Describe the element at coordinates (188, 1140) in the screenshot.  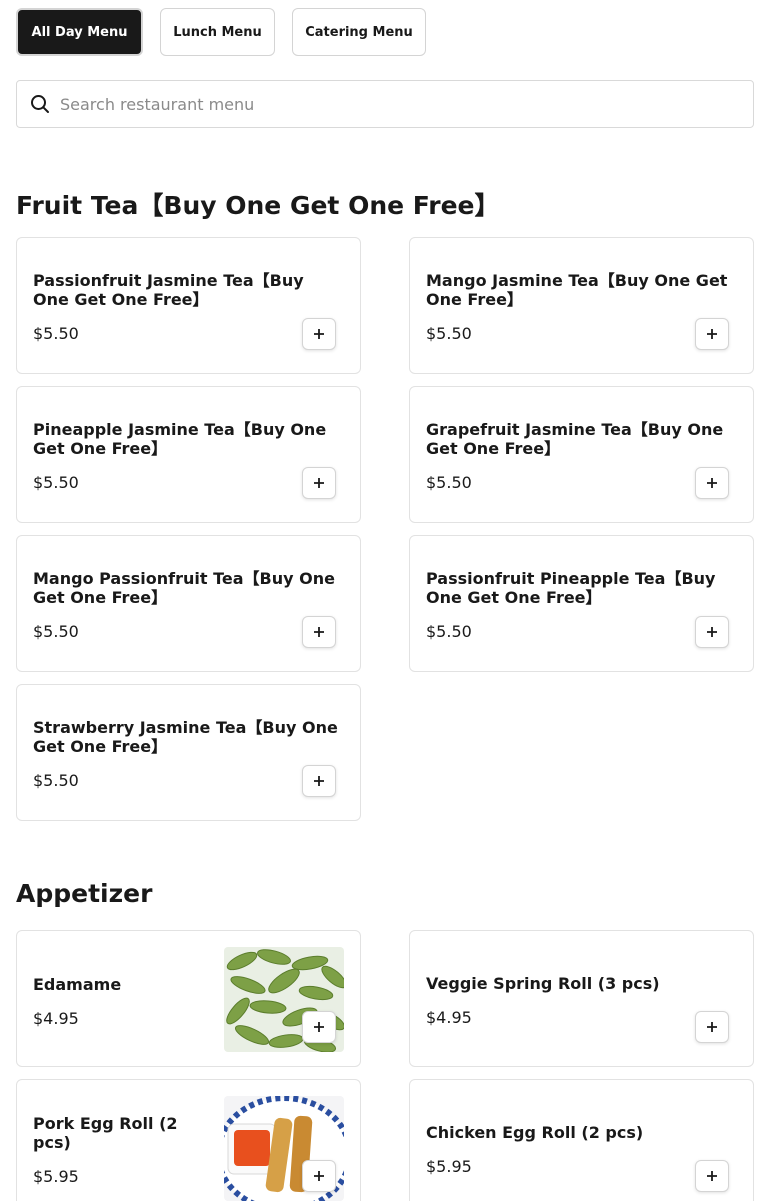
I see `menu-item-card: Pork Egg Roll (2 pcs) $5.95` at that location.